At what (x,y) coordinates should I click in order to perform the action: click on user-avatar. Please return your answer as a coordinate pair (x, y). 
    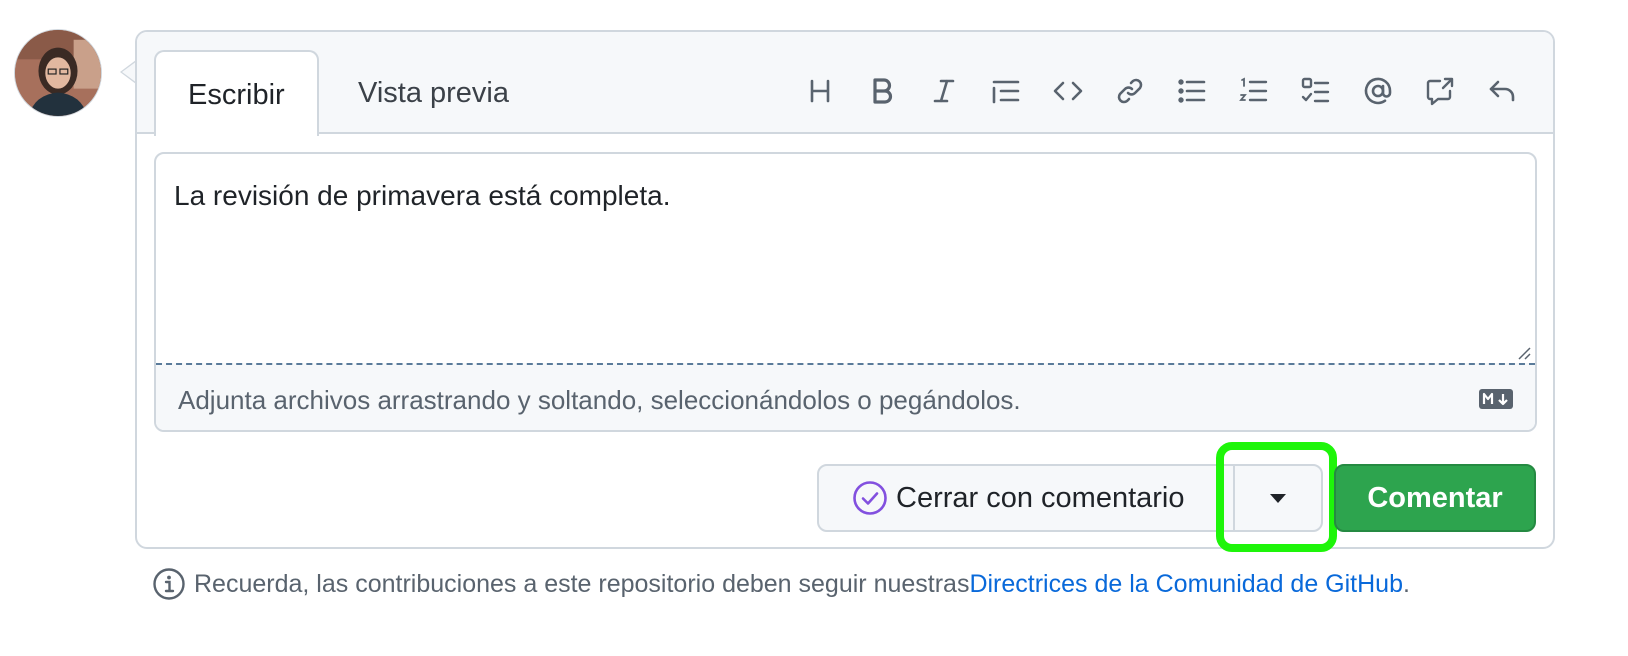
    Looking at the image, I should click on (58, 73).